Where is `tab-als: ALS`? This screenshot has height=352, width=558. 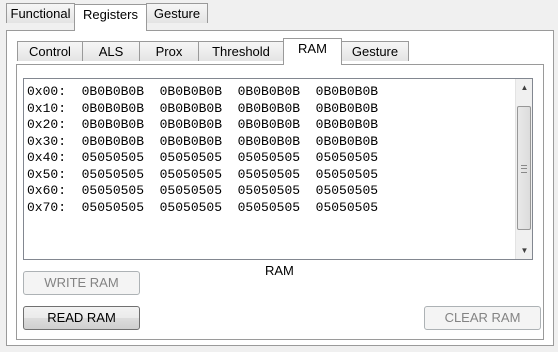 tab-als: ALS is located at coordinates (111, 51).